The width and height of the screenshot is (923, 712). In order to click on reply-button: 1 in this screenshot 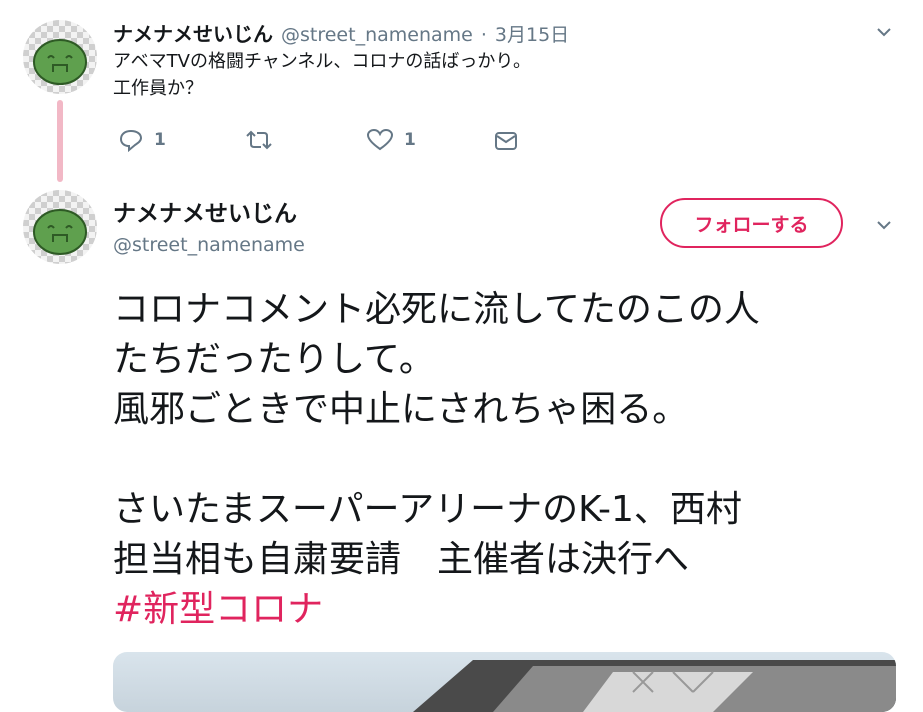, I will do `click(142, 140)`.